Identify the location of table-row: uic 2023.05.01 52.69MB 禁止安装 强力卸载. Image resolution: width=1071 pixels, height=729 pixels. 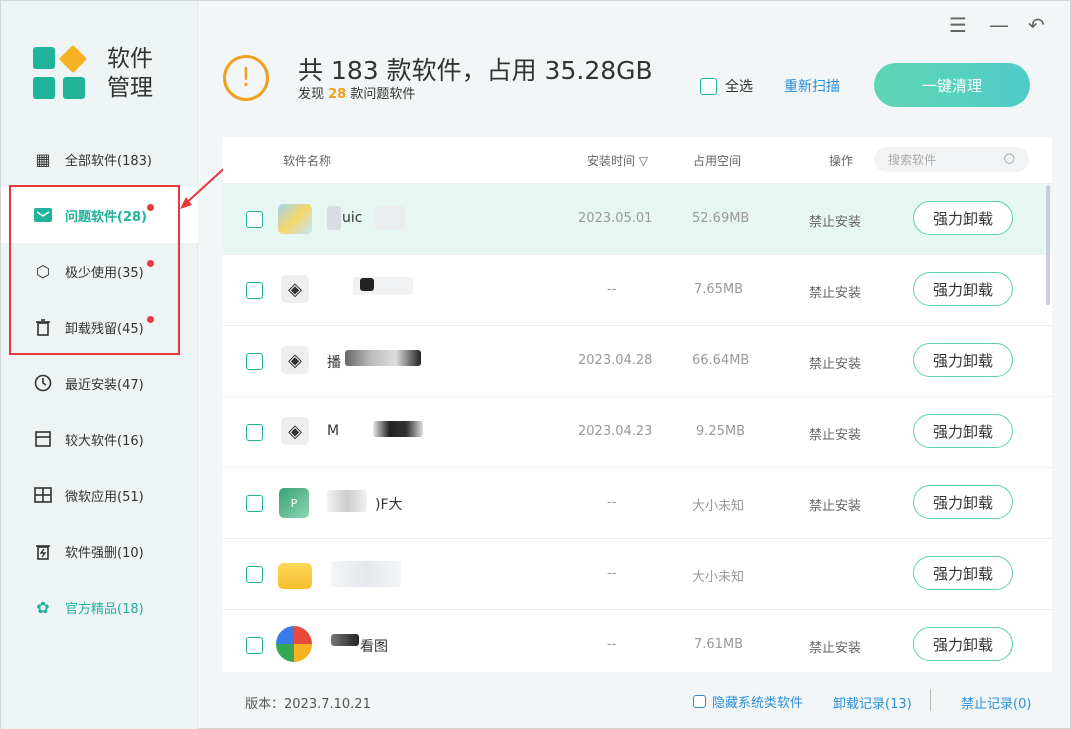
(637, 218).